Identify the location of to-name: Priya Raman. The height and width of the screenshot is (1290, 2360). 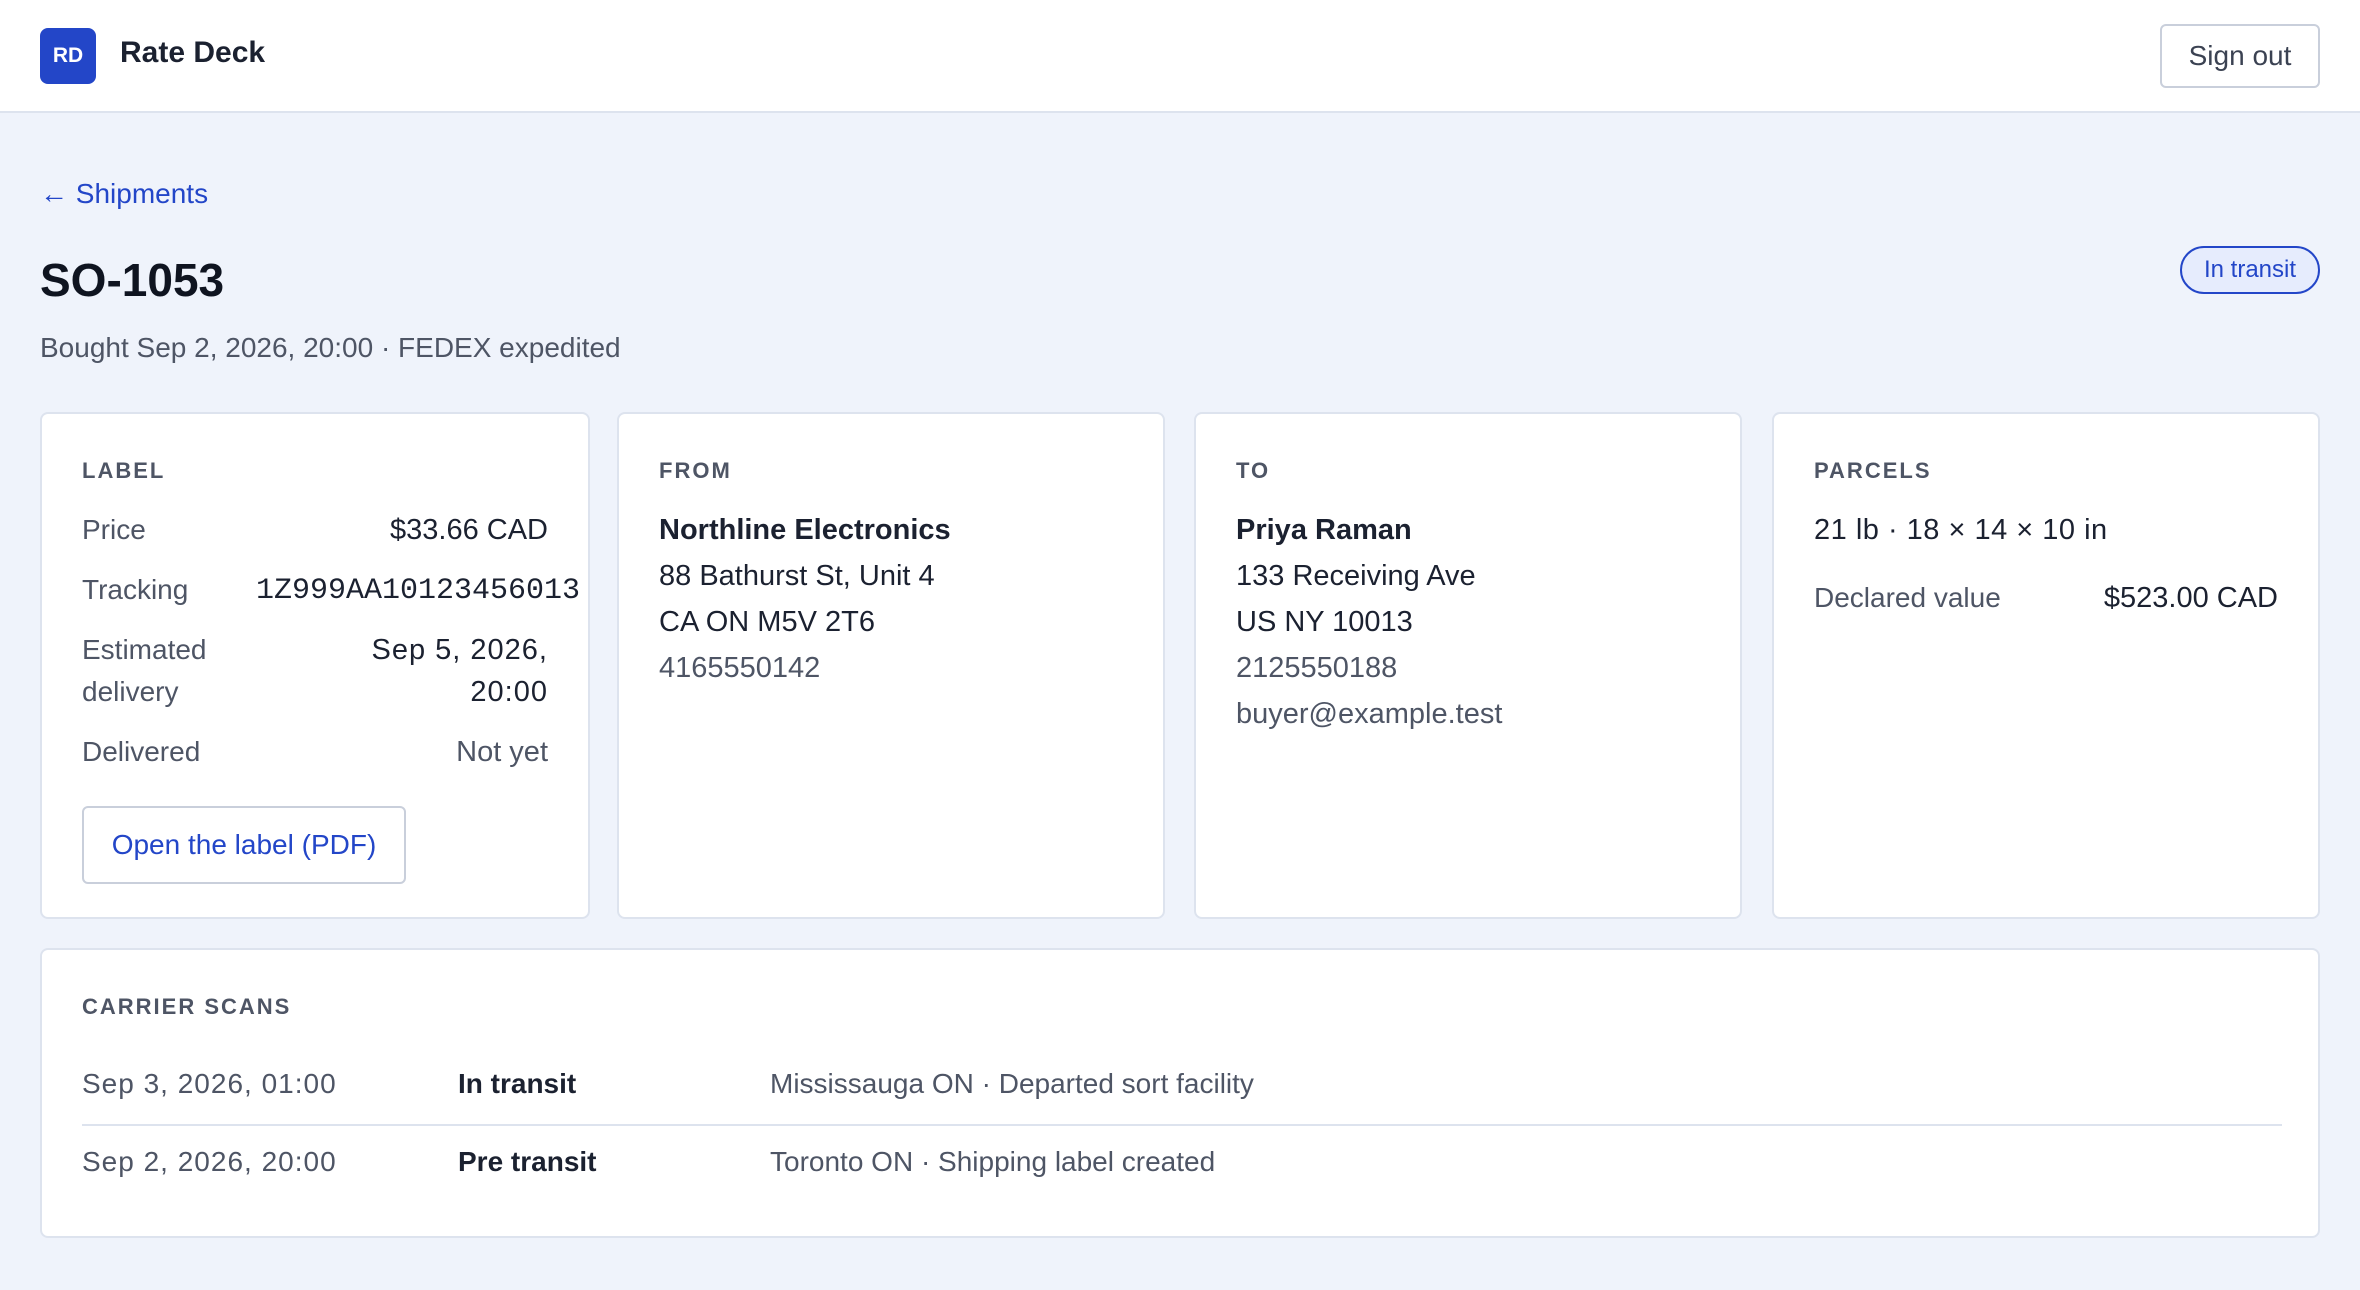
(1324, 530).